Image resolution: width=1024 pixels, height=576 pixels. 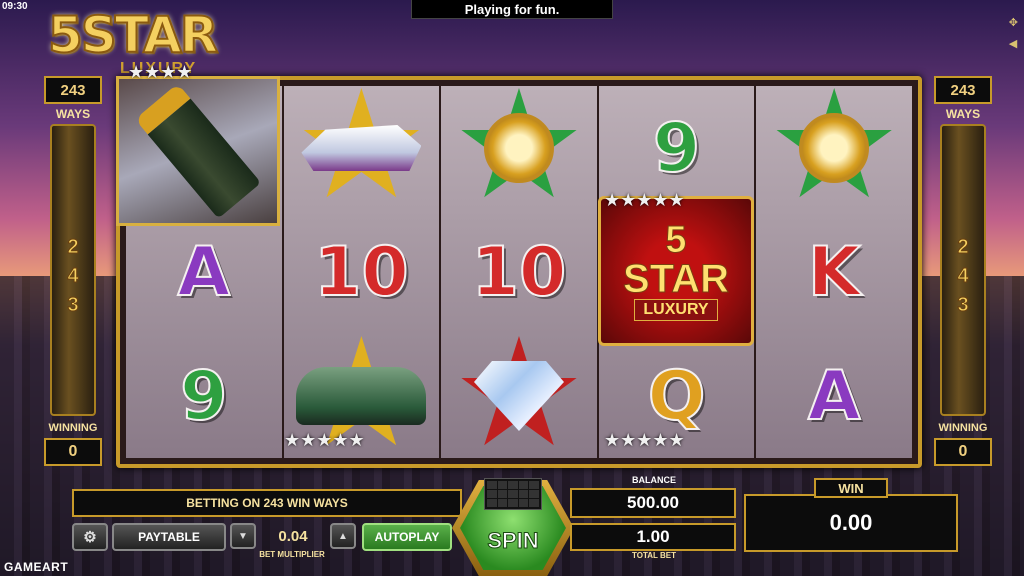 I want to click on champagne-bottle-icon, so click(x=198, y=151).